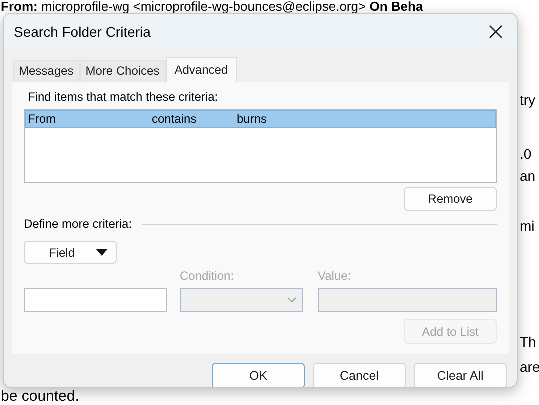  I want to click on tab: More Choices, so click(123, 71).